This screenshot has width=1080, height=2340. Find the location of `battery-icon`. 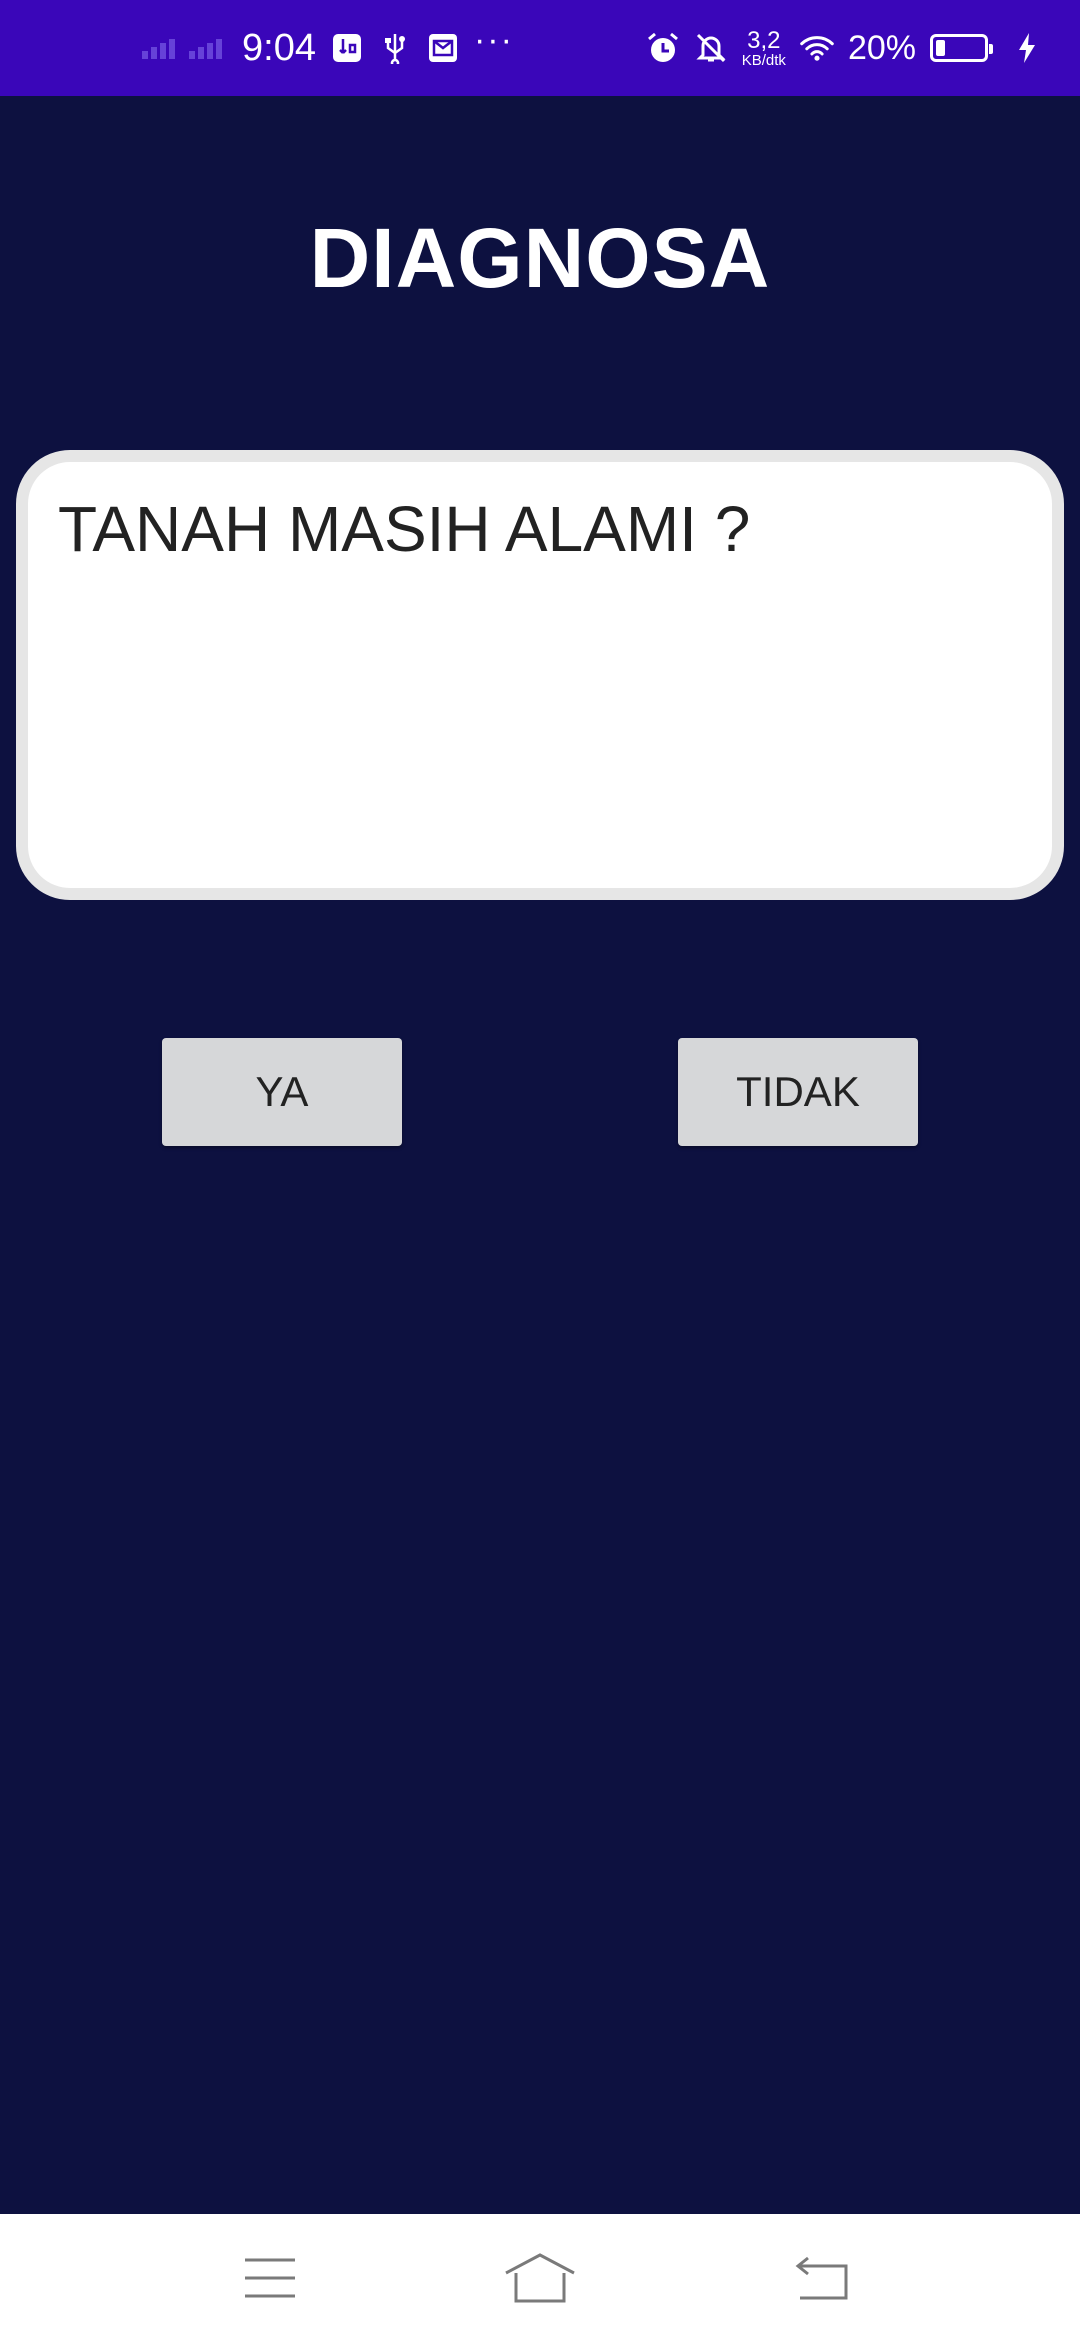

battery-icon is located at coordinates (961, 48).